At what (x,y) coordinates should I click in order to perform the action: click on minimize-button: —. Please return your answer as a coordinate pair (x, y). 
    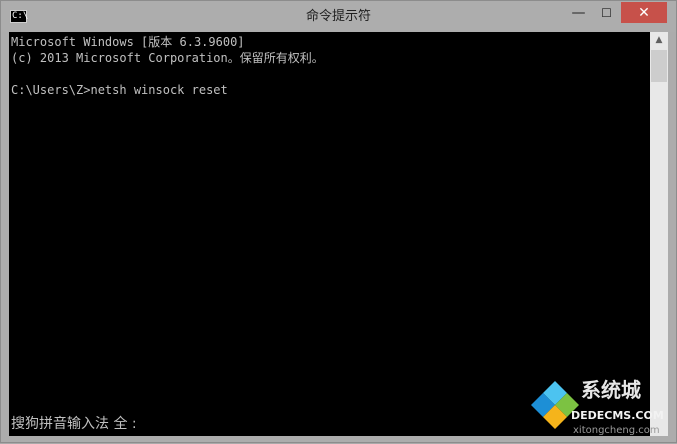
    Looking at the image, I should click on (578, 12).